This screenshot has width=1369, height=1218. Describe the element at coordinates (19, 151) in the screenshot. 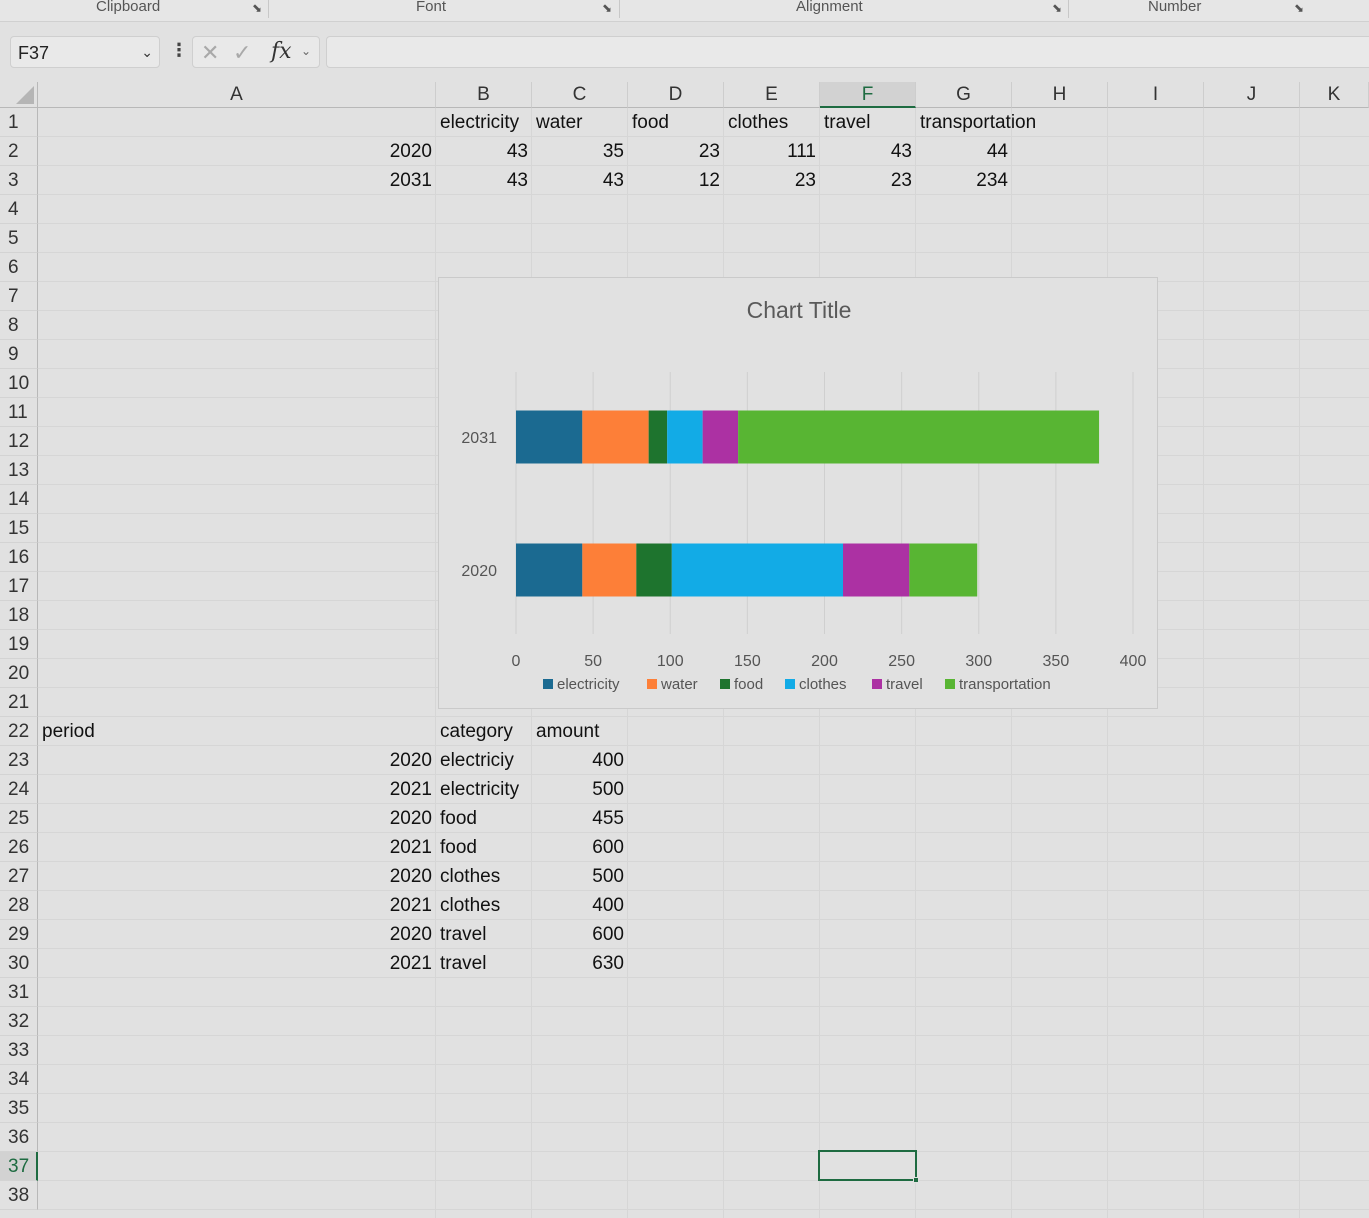

I see `row-header-2: 2` at that location.